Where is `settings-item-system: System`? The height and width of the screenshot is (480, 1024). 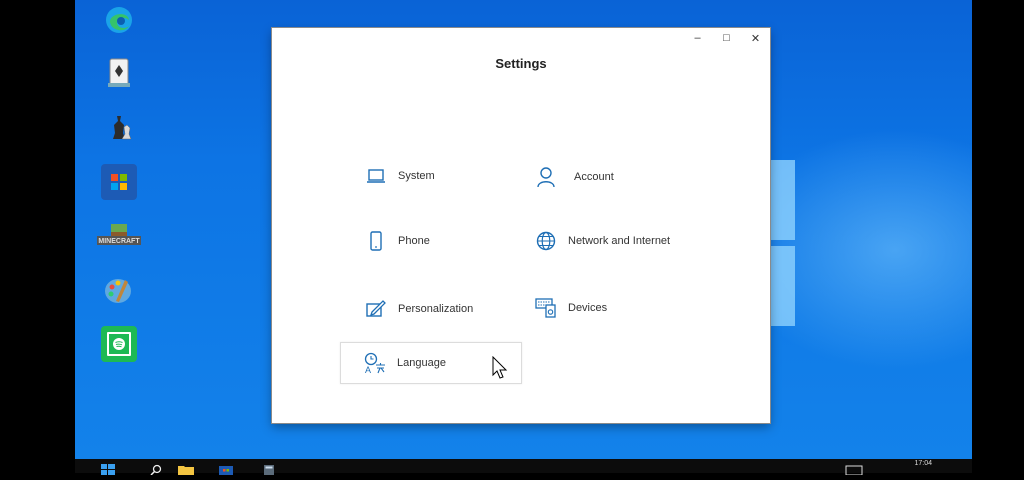
settings-item-system: System is located at coordinates (432, 176).